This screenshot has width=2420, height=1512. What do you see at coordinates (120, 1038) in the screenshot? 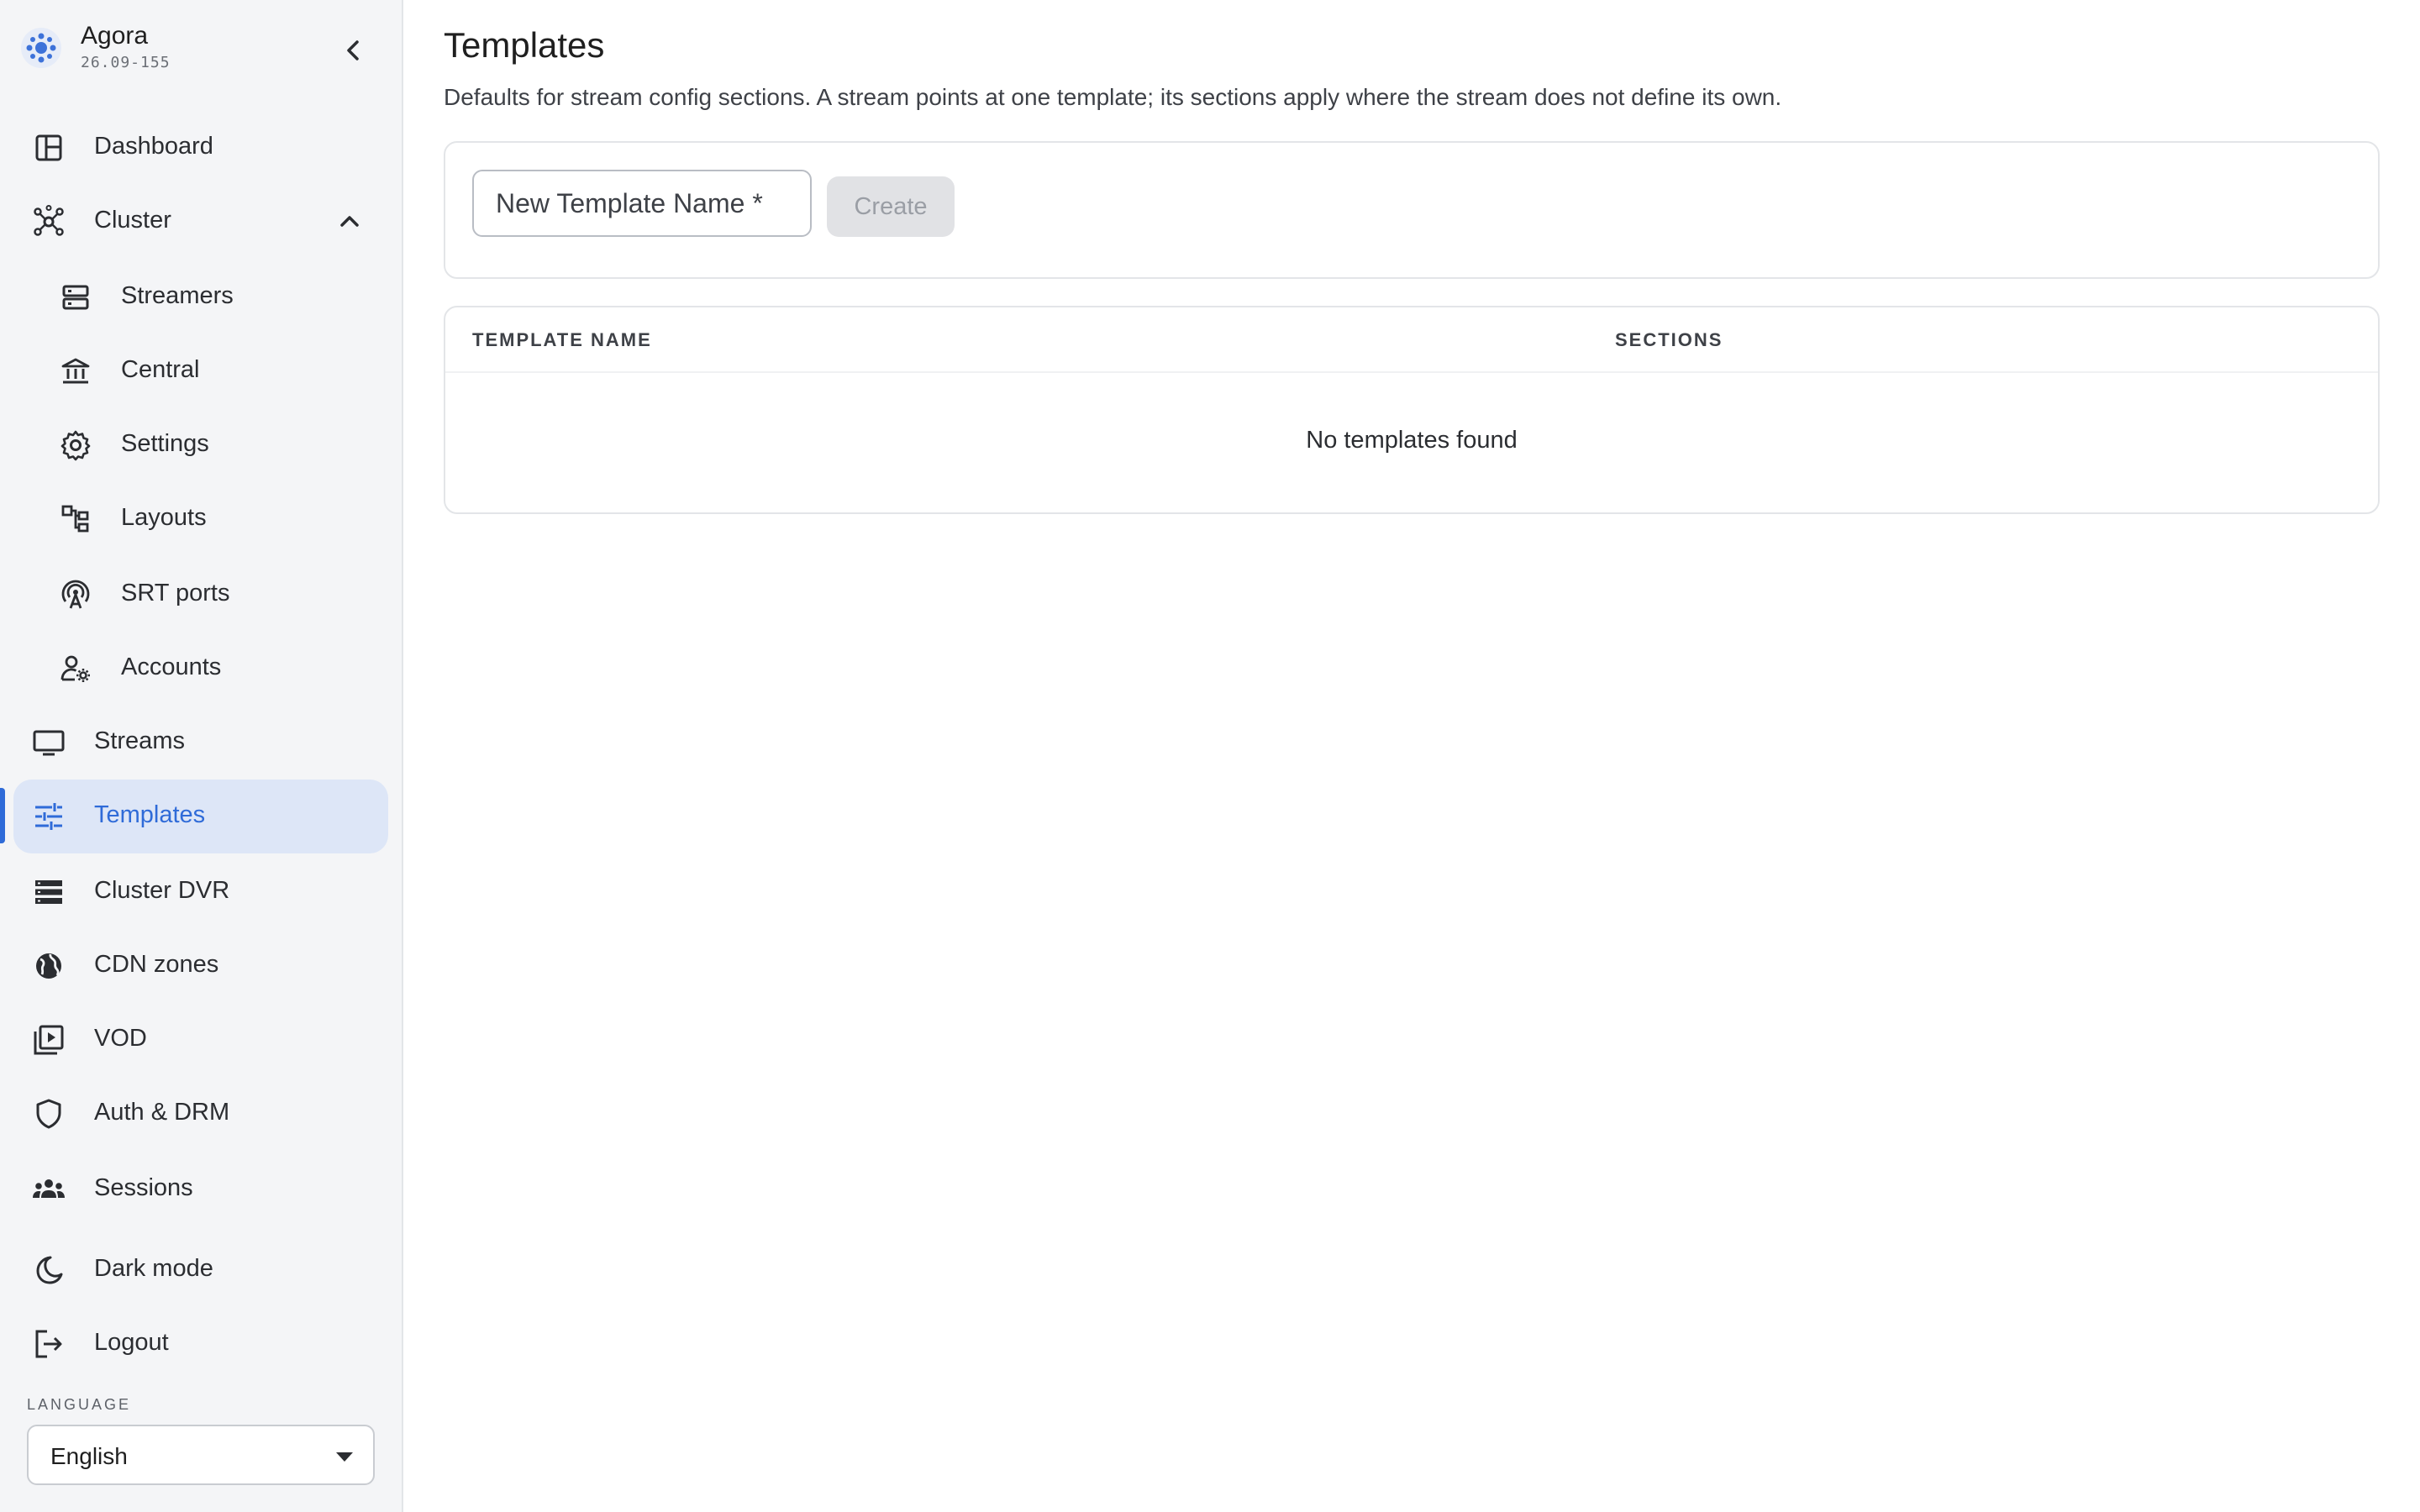
I see `sidebar-item-label: VOD` at bounding box center [120, 1038].